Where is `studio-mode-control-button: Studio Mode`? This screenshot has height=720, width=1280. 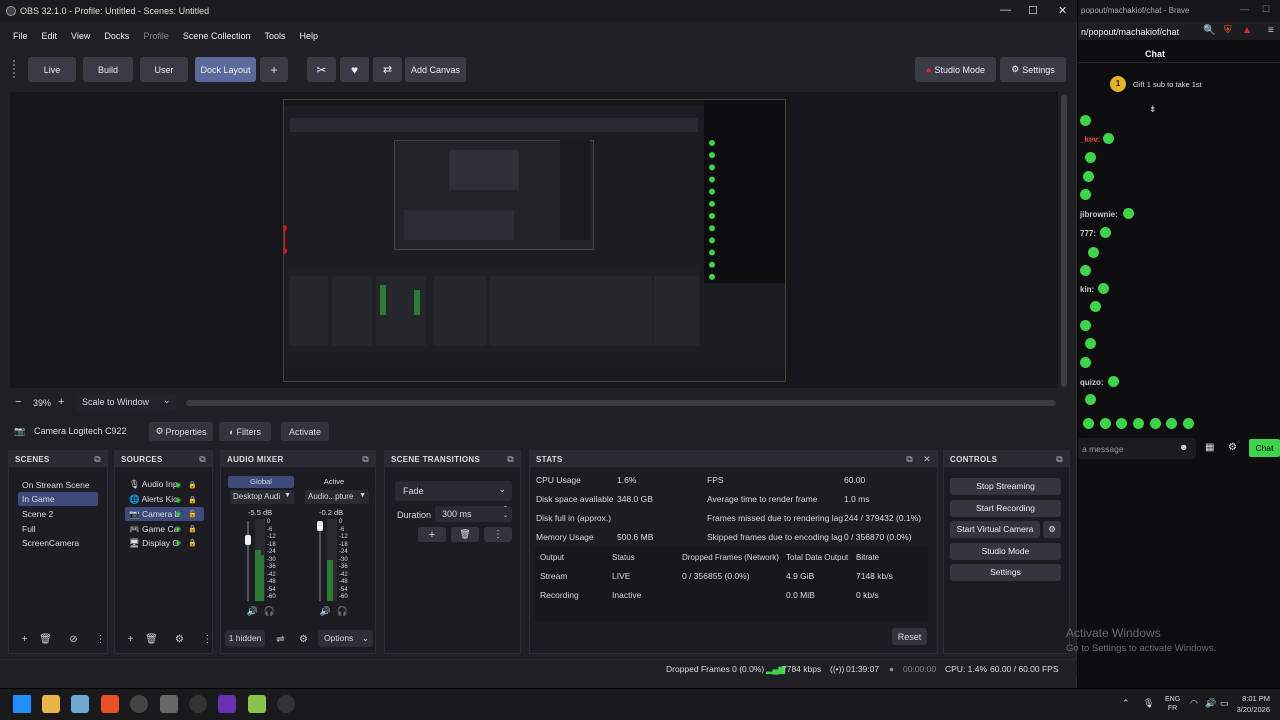 studio-mode-control-button: Studio Mode is located at coordinates (1005, 551).